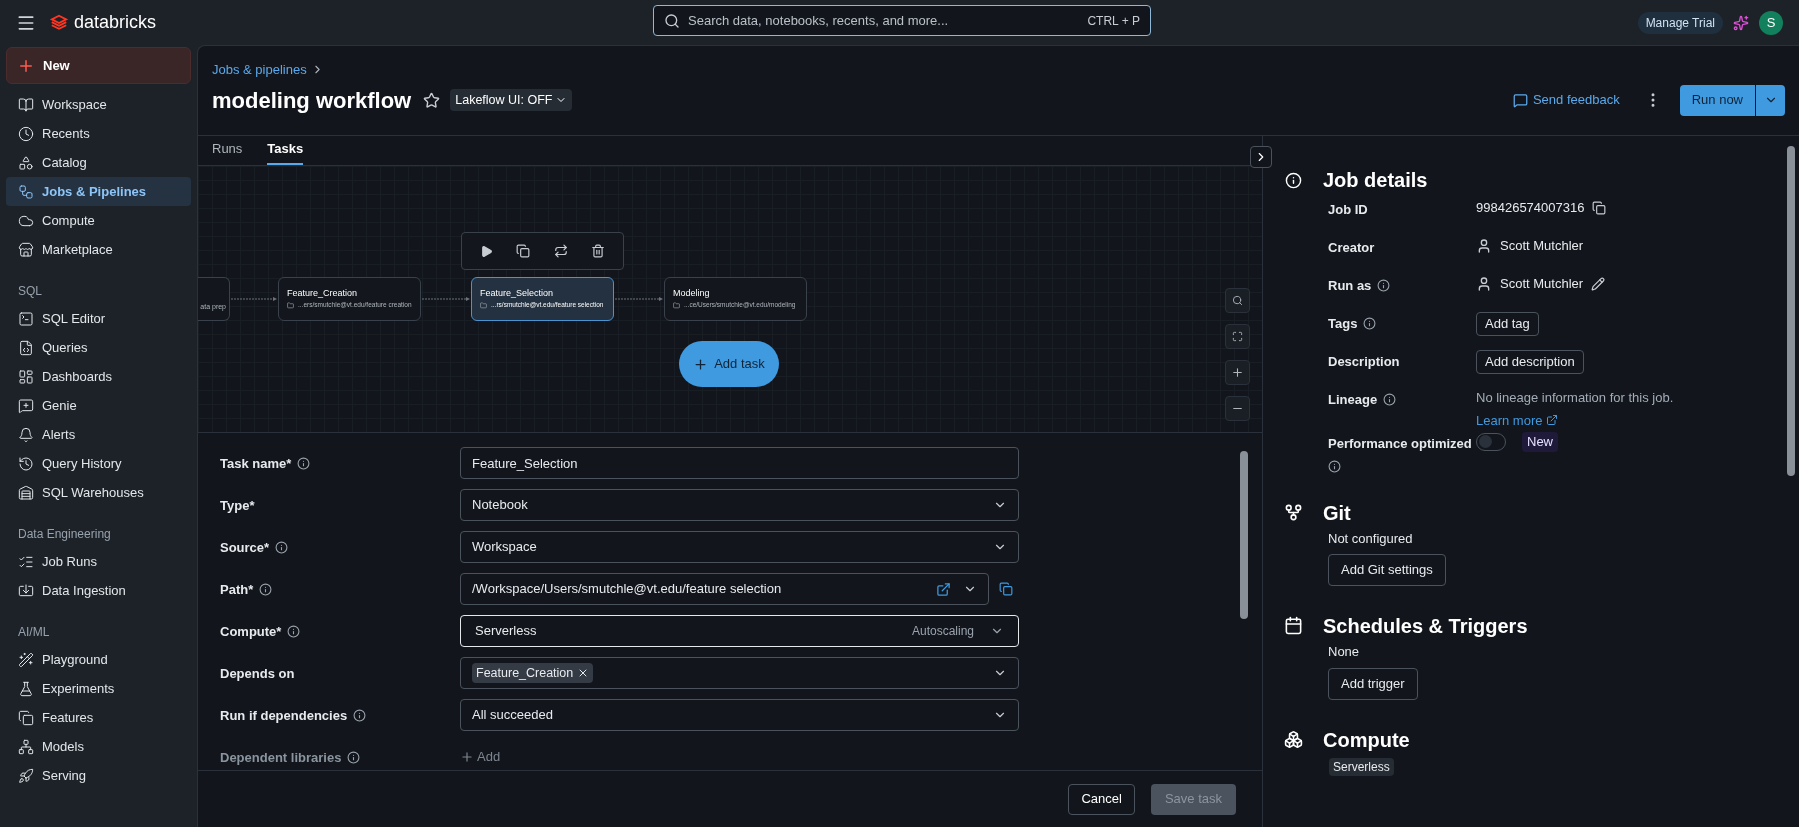  What do you see at coordinates (98, 746) in the screenshot?
I see `sidebar-item: Models` at bounding box center [98, 746].